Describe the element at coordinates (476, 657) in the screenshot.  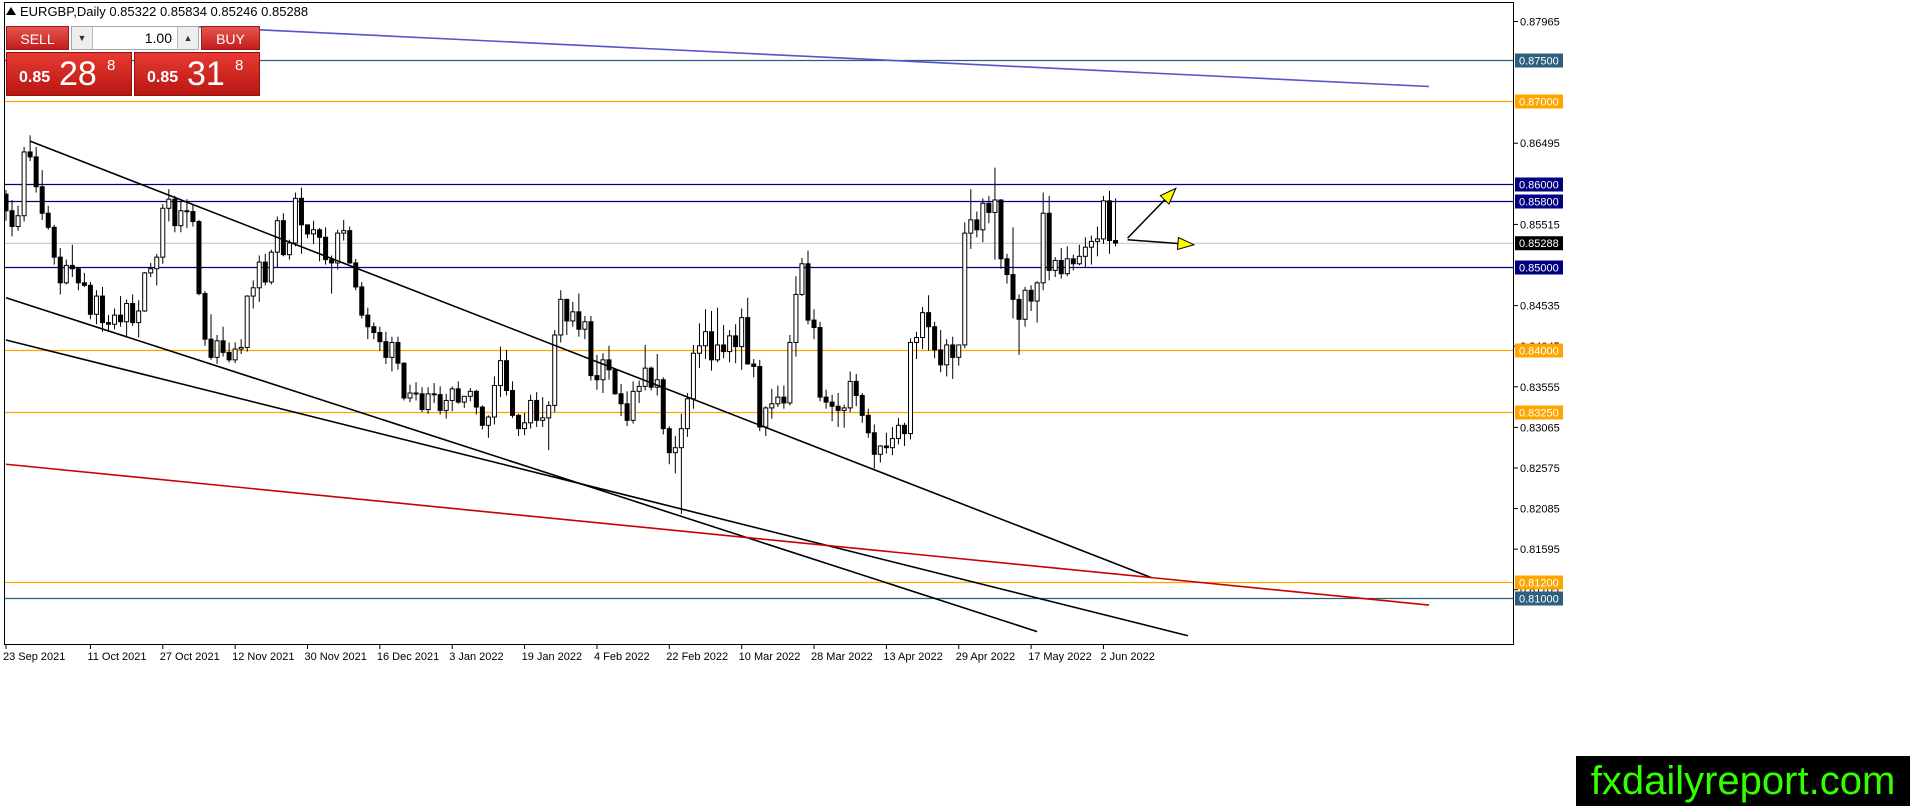
I see `x-tick-label: 3 Jan 2022` at that location.